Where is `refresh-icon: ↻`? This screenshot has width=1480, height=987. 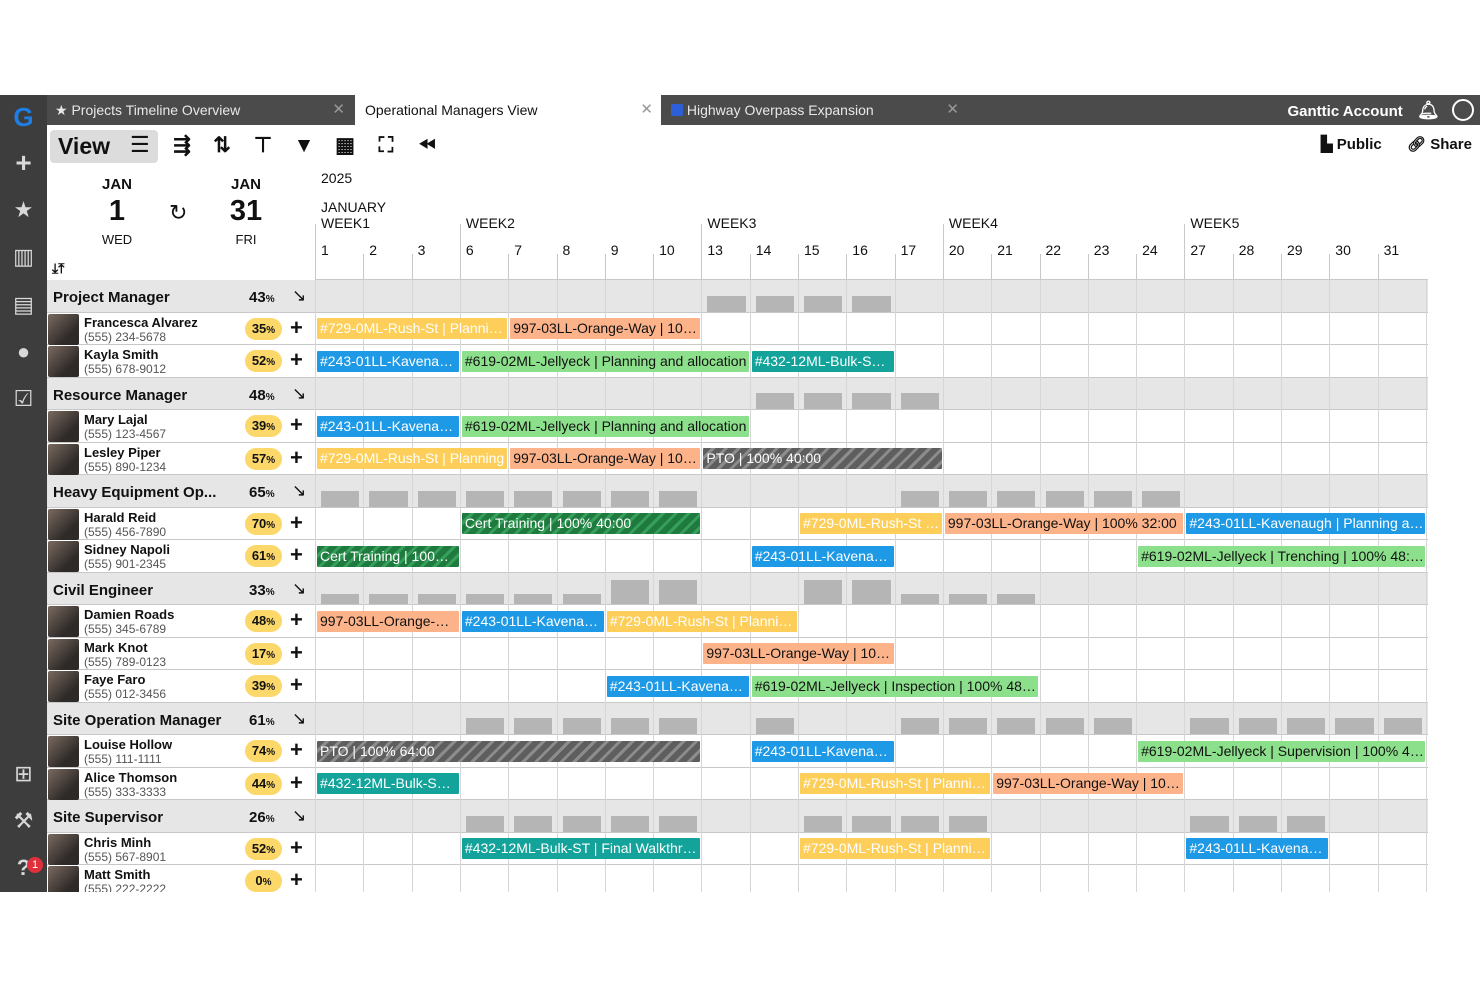 refresh-icon: ↻ is located at coordinates (178, 213).